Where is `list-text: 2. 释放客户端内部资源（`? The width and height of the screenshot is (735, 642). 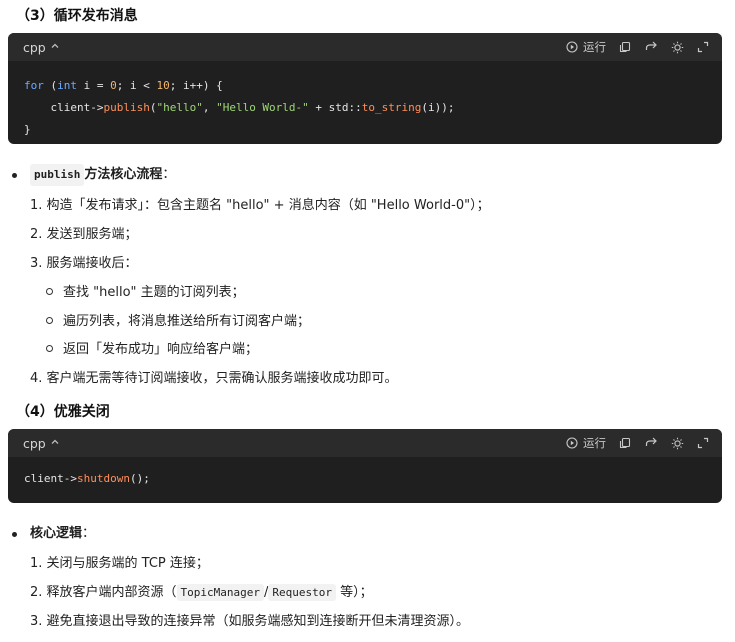 list-text: 2. 释放客户端内部资源（ is located at coordinates (103, 592).